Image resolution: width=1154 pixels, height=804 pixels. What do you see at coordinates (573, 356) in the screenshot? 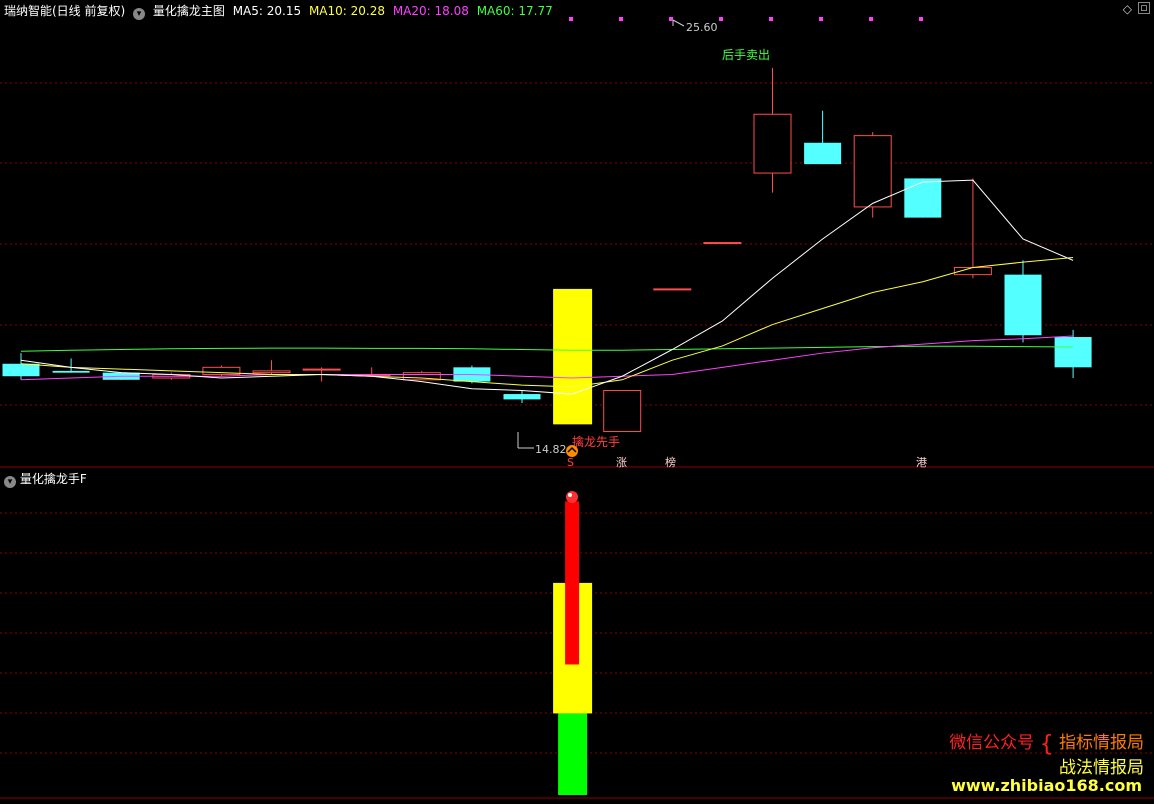
I see `signal-candle` at bounding box center [573, 356].